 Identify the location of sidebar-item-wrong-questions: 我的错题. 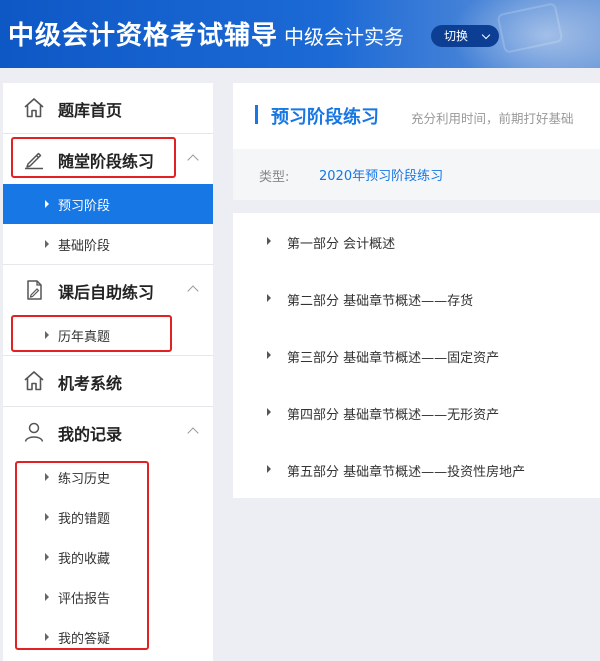
(108, 517).